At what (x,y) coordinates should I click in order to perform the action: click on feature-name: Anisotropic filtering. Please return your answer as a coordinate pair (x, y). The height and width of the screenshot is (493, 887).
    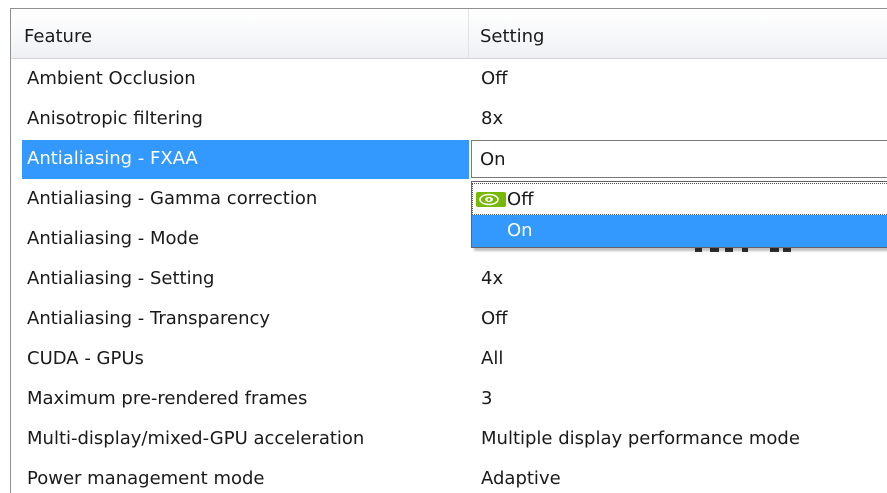
    Looking at the image, I should click on (115, 118).